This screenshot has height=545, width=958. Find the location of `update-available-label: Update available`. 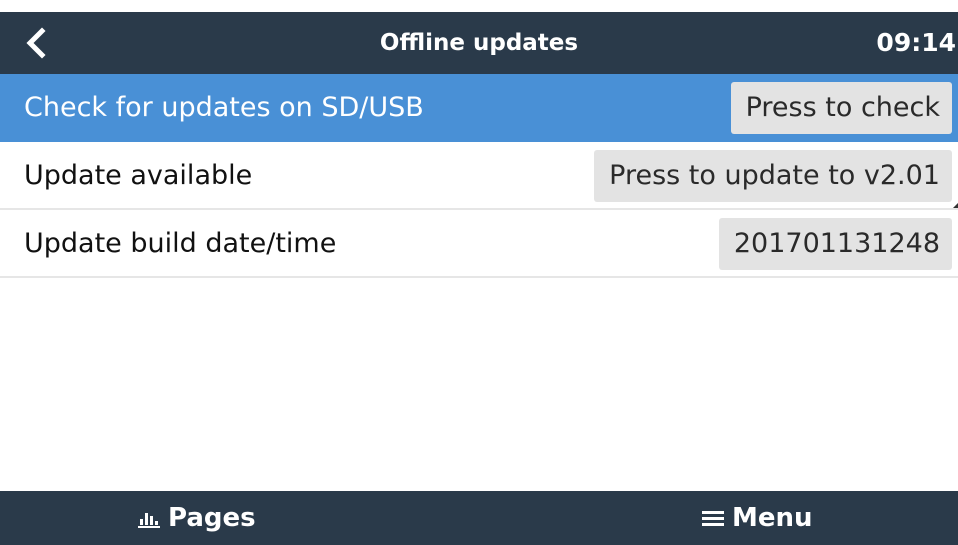

update-available-label: Update available is located at coordinates (138, 175).